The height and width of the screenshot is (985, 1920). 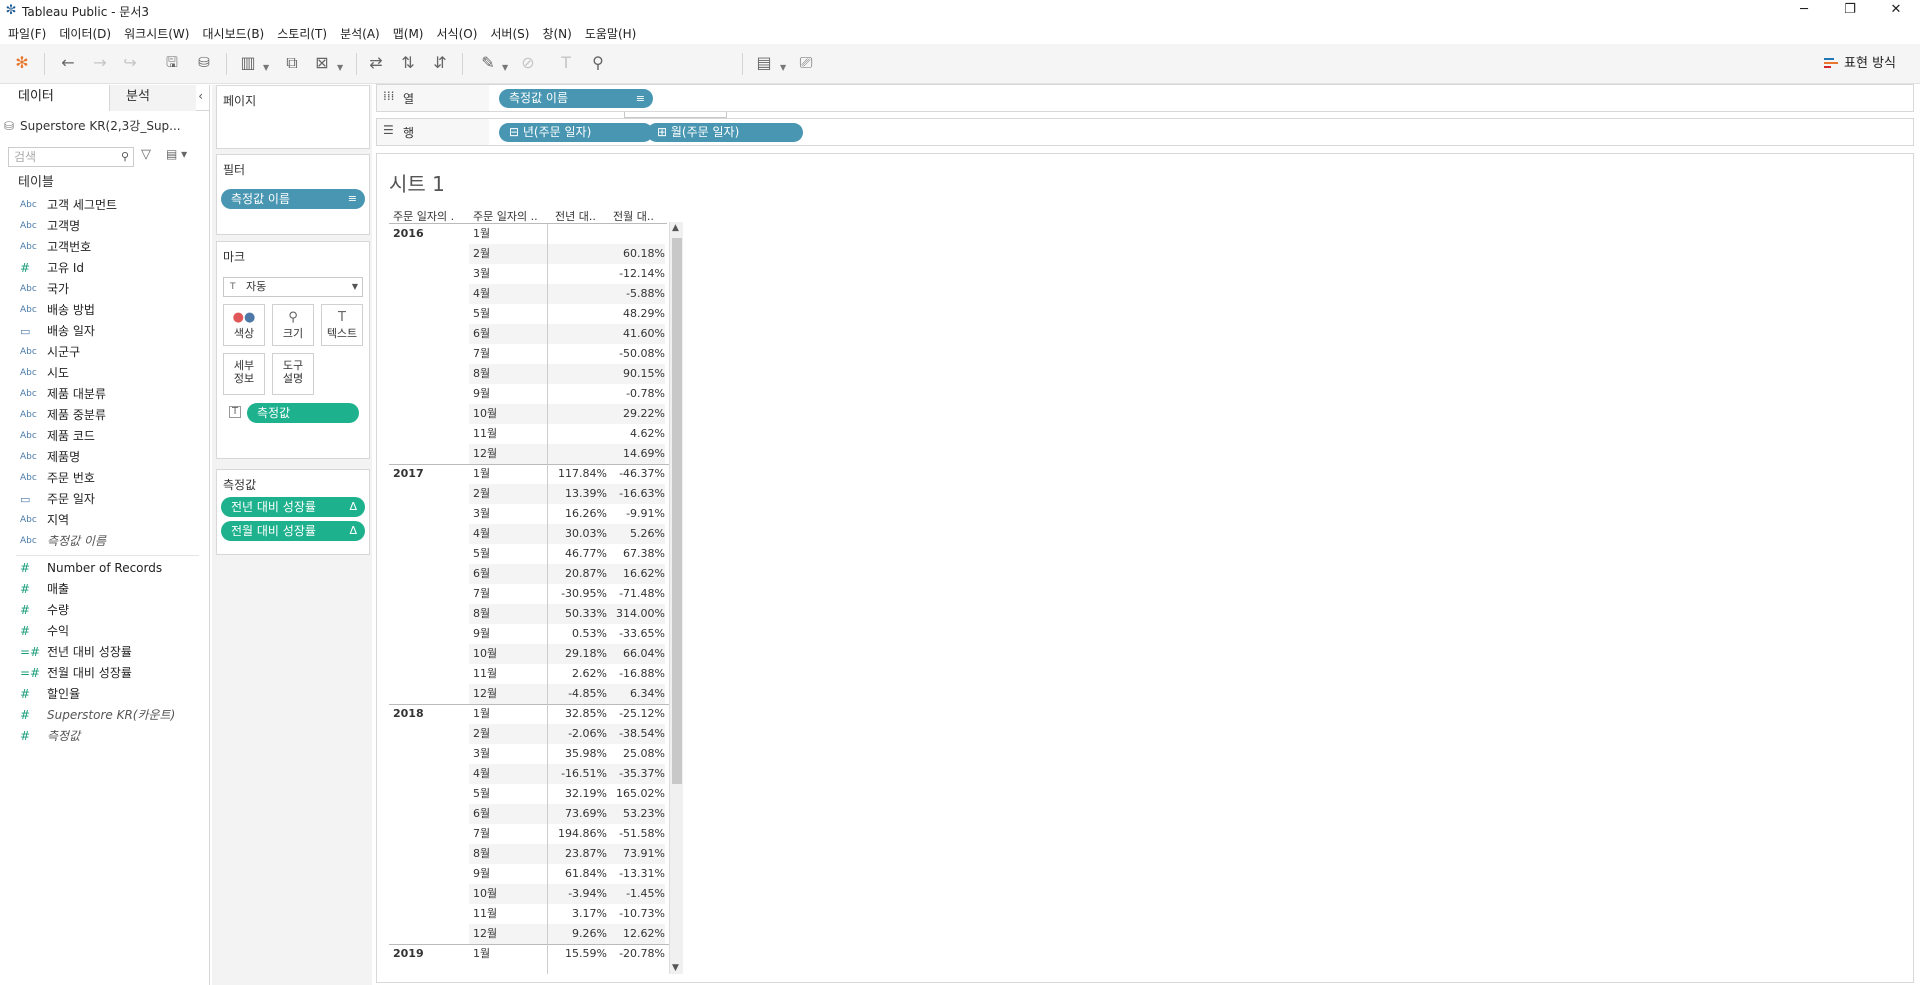 I want to click on field-item: Abc 제품 대분류, so click(x=104, y=394).